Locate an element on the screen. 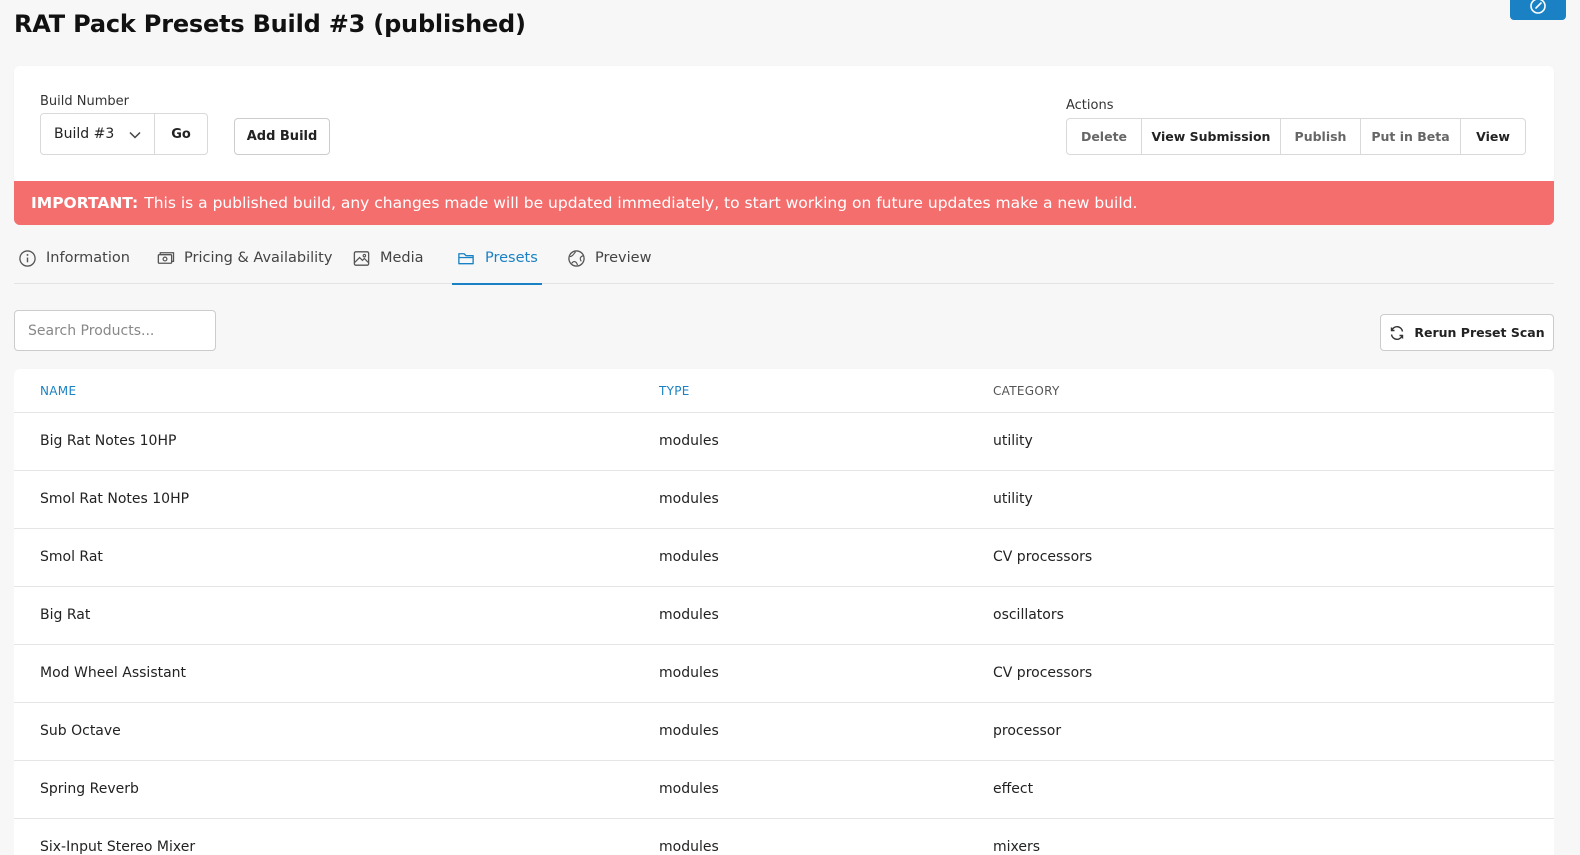 The image size is (1580, 855). tab-information: Information is located at coordinates (74, 258).